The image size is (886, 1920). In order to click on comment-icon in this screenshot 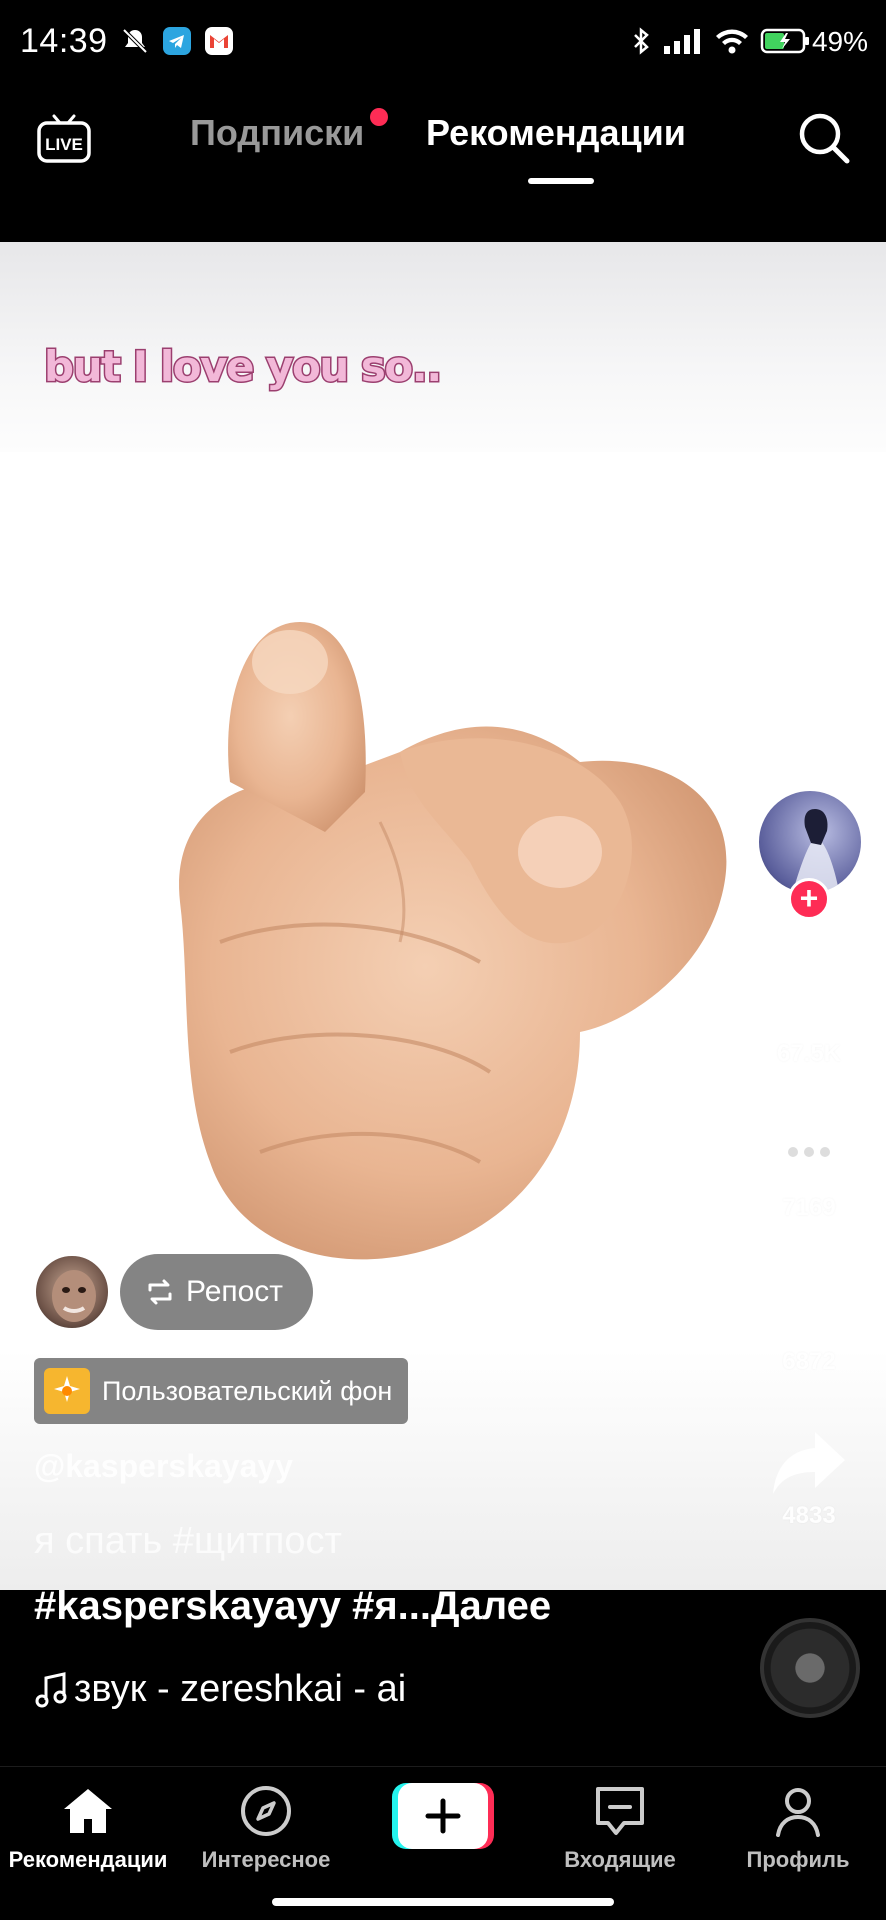, I will do `click(809, 1155)`.